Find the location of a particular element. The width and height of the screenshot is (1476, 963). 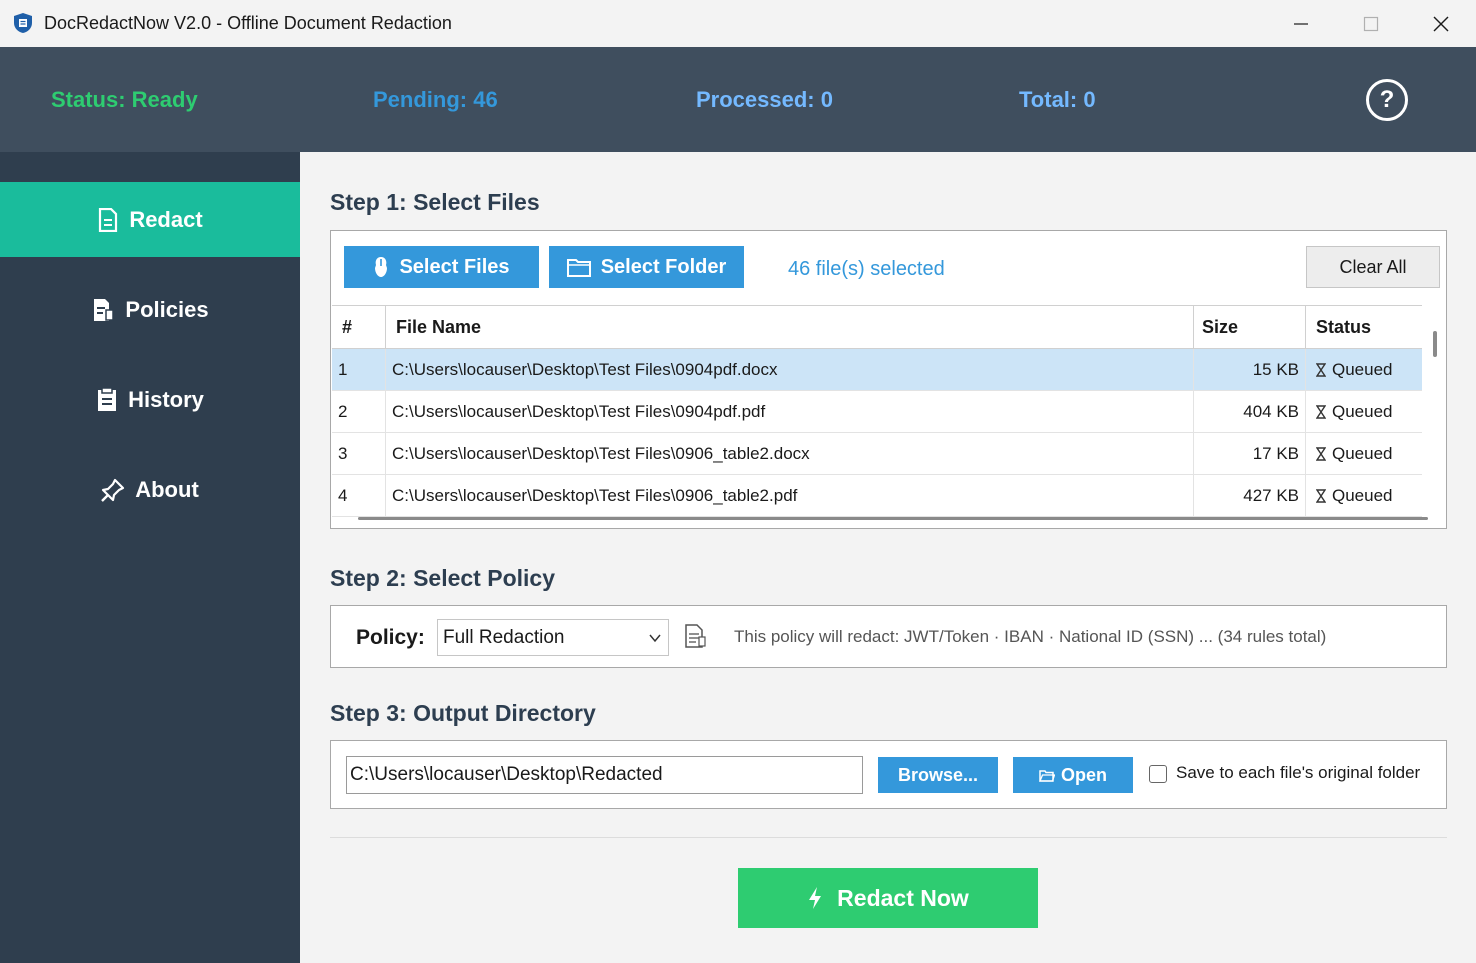

sidebar-item-policies: Policies is located at coordinates (150, 309).